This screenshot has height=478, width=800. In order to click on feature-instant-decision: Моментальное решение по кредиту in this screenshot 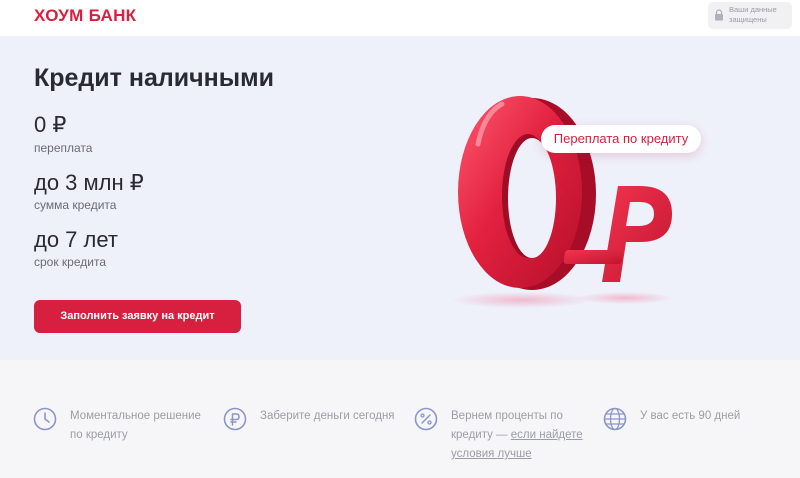, I will do `click(135, 425)`.